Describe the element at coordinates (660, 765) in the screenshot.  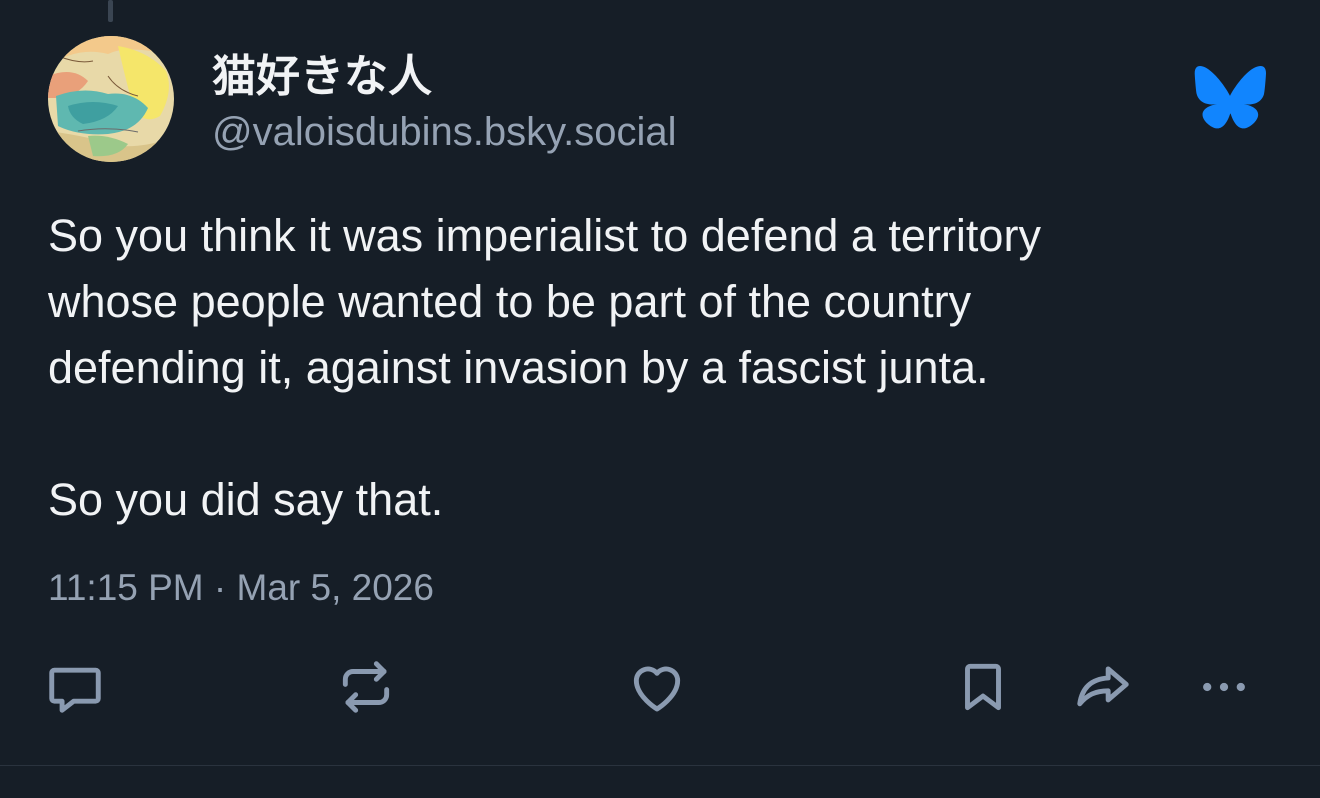
I see `post-divider` at that location.